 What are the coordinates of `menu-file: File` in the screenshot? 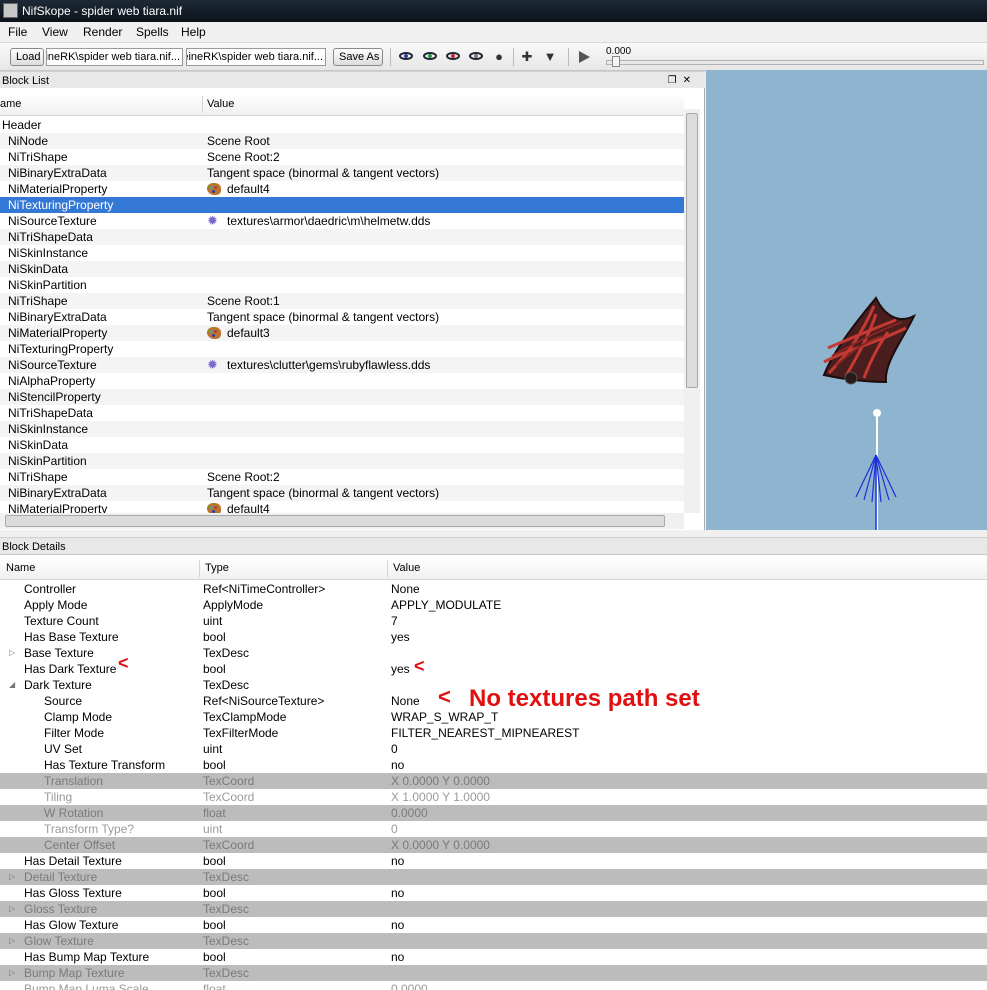 It's located at (17, 32).